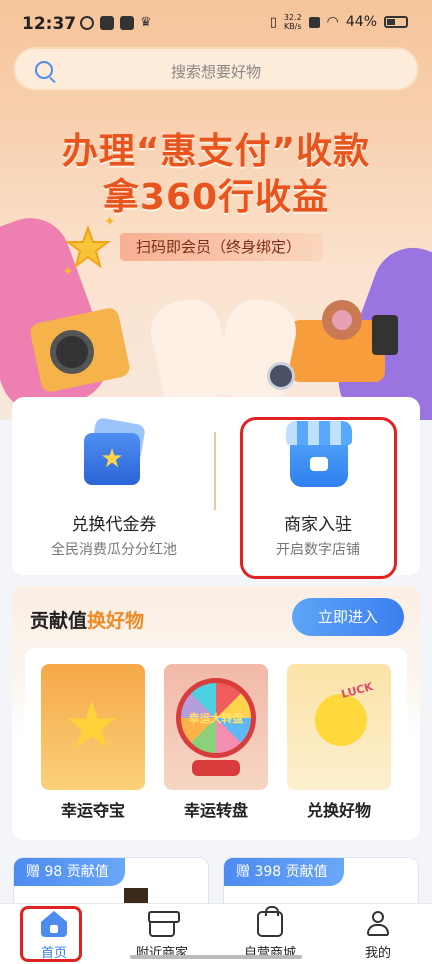 Image resolution: width=432 pixels, height=964 pixels. What do you see at coordinates (378, 924) in the screenshot?
I see `user-icon` at bounding box center [378, 924].